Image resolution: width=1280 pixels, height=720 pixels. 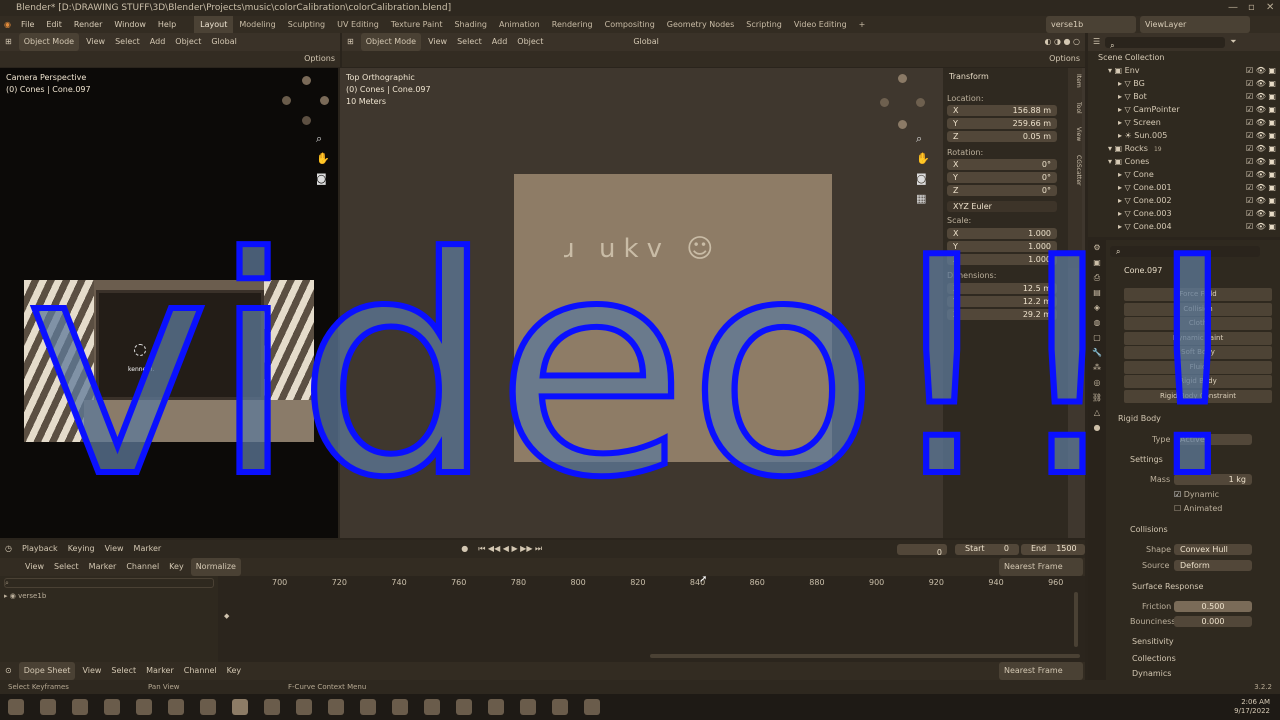 I want to click on menu-select-footer: Select, so click(x=123, y=671).